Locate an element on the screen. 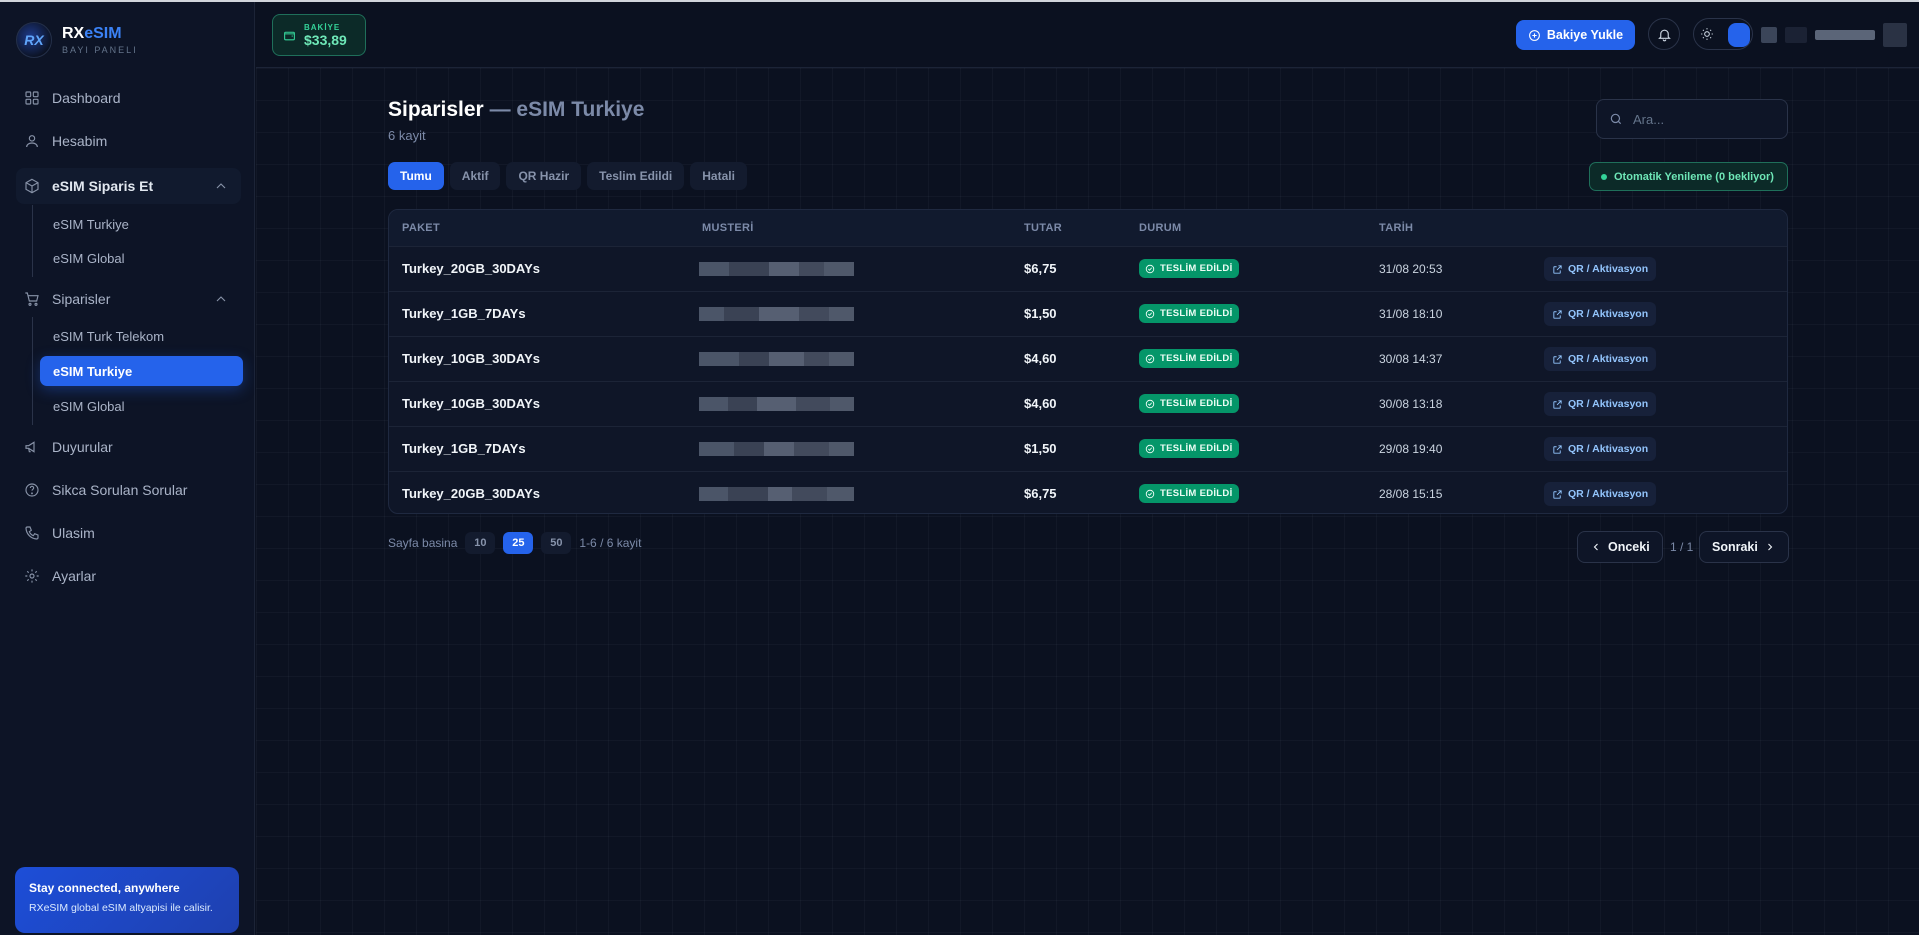 This screenshot has height=935, width=1919. user-menu is located at coordinates (1836, 35).